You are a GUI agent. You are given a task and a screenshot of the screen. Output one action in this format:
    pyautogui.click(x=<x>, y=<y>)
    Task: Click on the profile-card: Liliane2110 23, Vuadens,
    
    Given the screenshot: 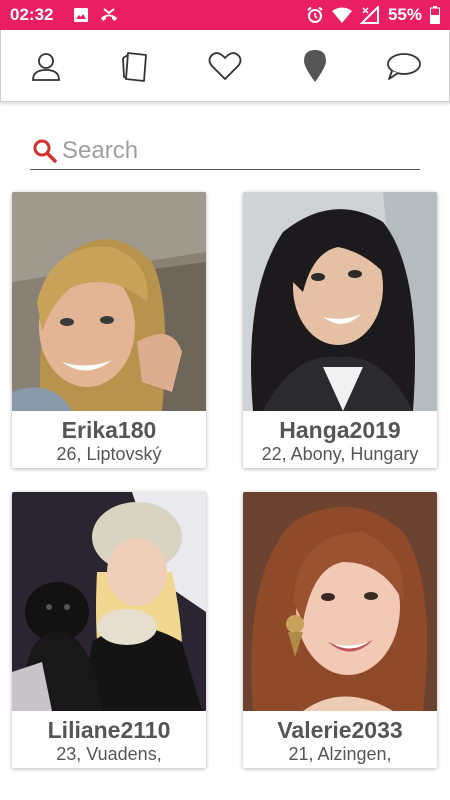 What is the action you would take?
    pyautogui.click(x=109, y=630)
    